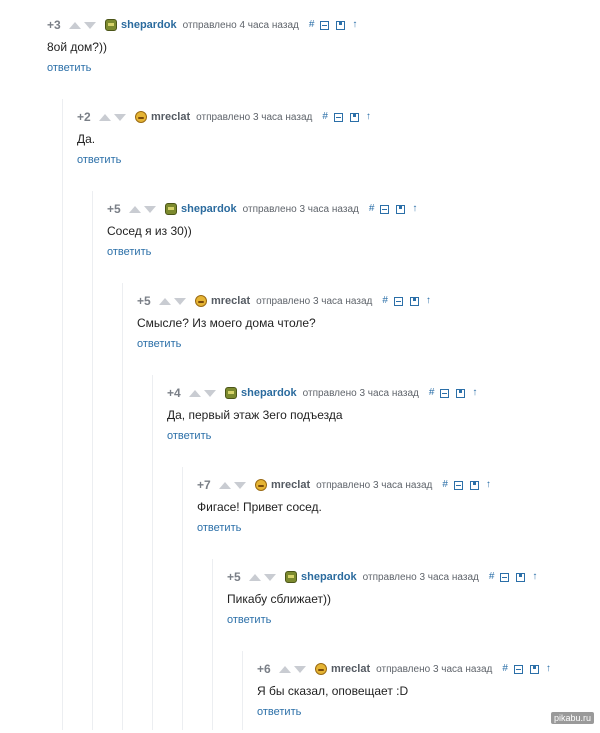  Describe the element at coordinates (77, 47) in the screenshot. I see `comment-text: 8ой дом?))` at that location.